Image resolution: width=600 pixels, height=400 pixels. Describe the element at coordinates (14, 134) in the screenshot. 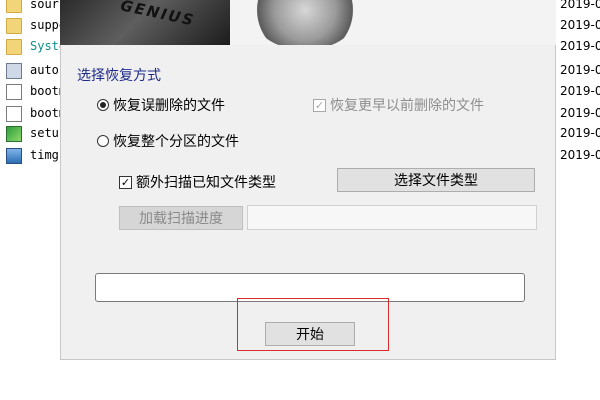

I see `setup-icon` at that location.